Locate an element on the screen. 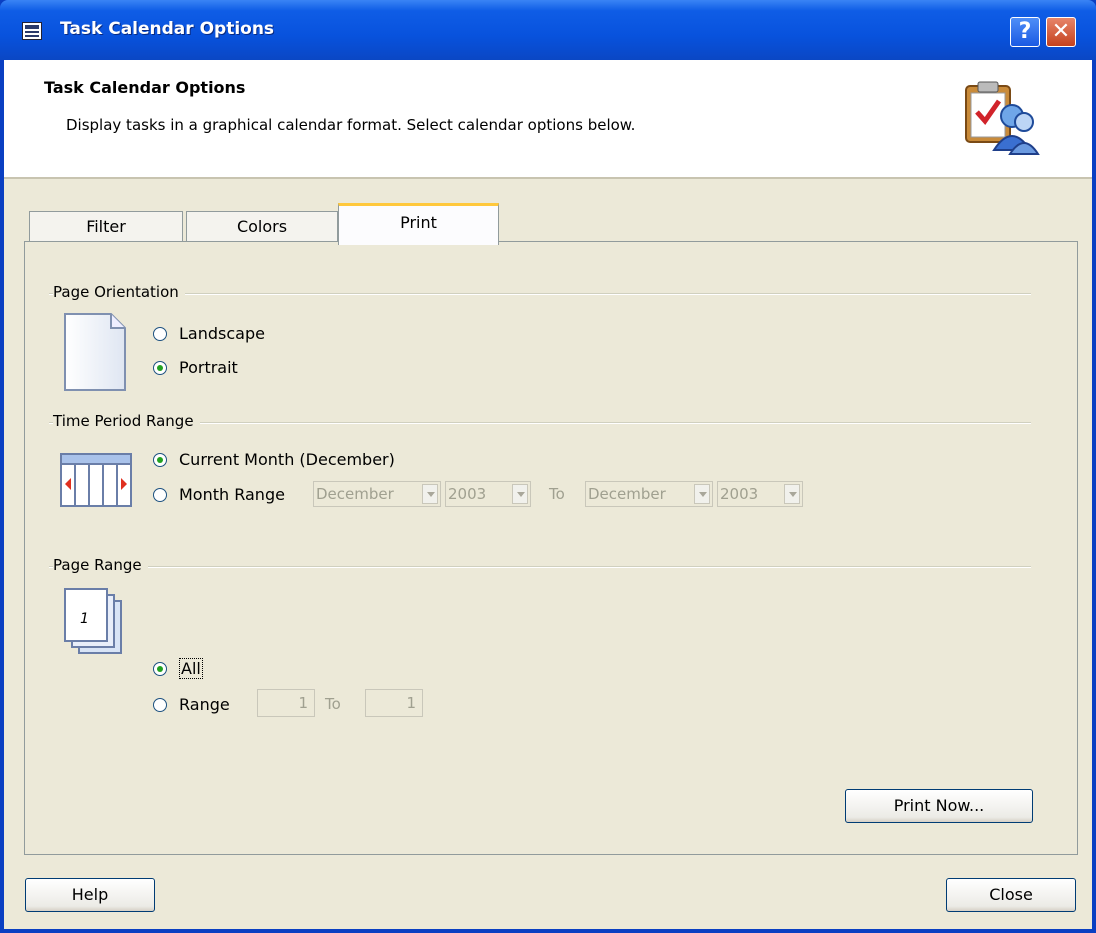 The height and width of the screenshot is (933, 1096). current-month-label: Current Month (December) is located at coordinates (287, 459).